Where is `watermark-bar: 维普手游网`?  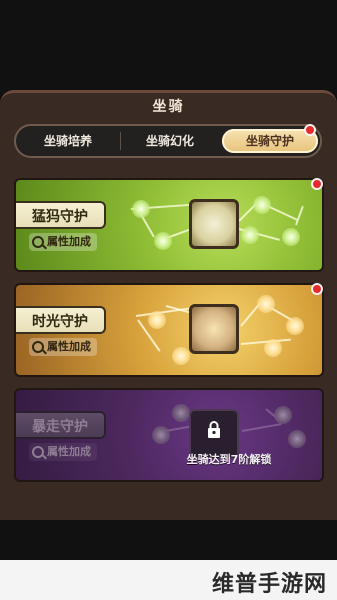 watermark-bar: 维普手游网 is located at coordinates (168, 580).